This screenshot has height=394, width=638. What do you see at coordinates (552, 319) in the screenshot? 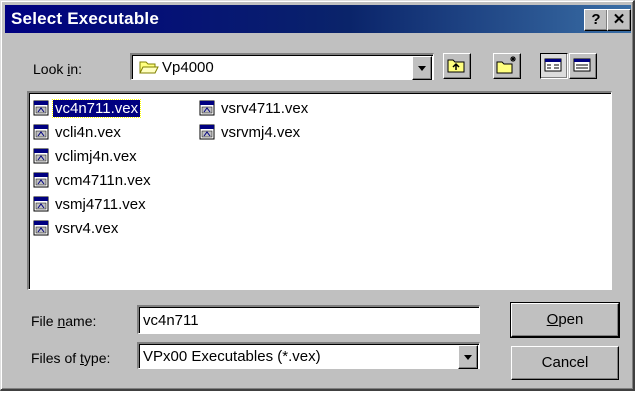
I see `open-button-accel: O` at bounding box center [552, 319].